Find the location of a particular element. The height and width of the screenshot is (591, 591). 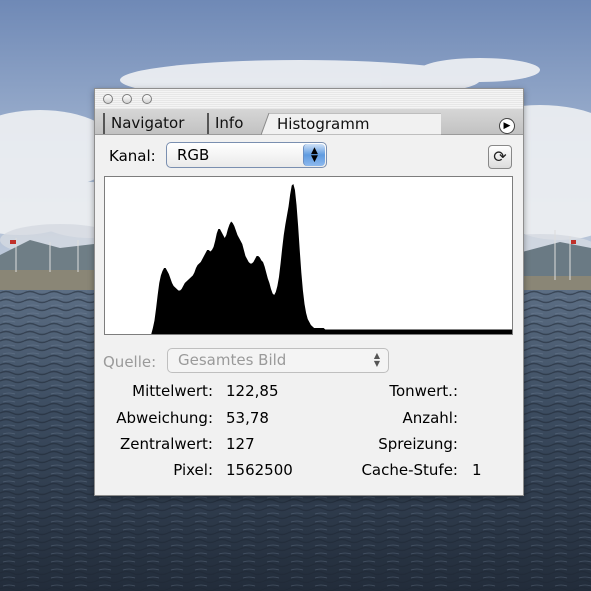

tab-navigator-label: Navigator is located at coordinates (148, 123).